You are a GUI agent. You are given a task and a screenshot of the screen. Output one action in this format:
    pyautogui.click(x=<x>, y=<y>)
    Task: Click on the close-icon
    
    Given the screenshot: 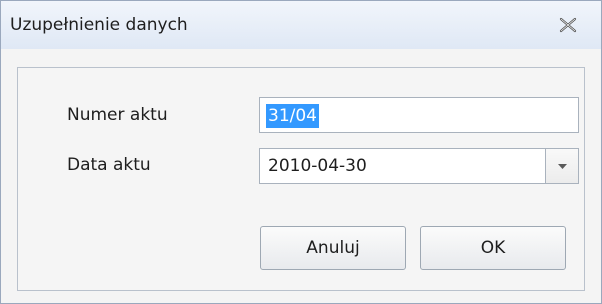 What is the action you would take?
    pyautogui.click(x=568, y=25)
    